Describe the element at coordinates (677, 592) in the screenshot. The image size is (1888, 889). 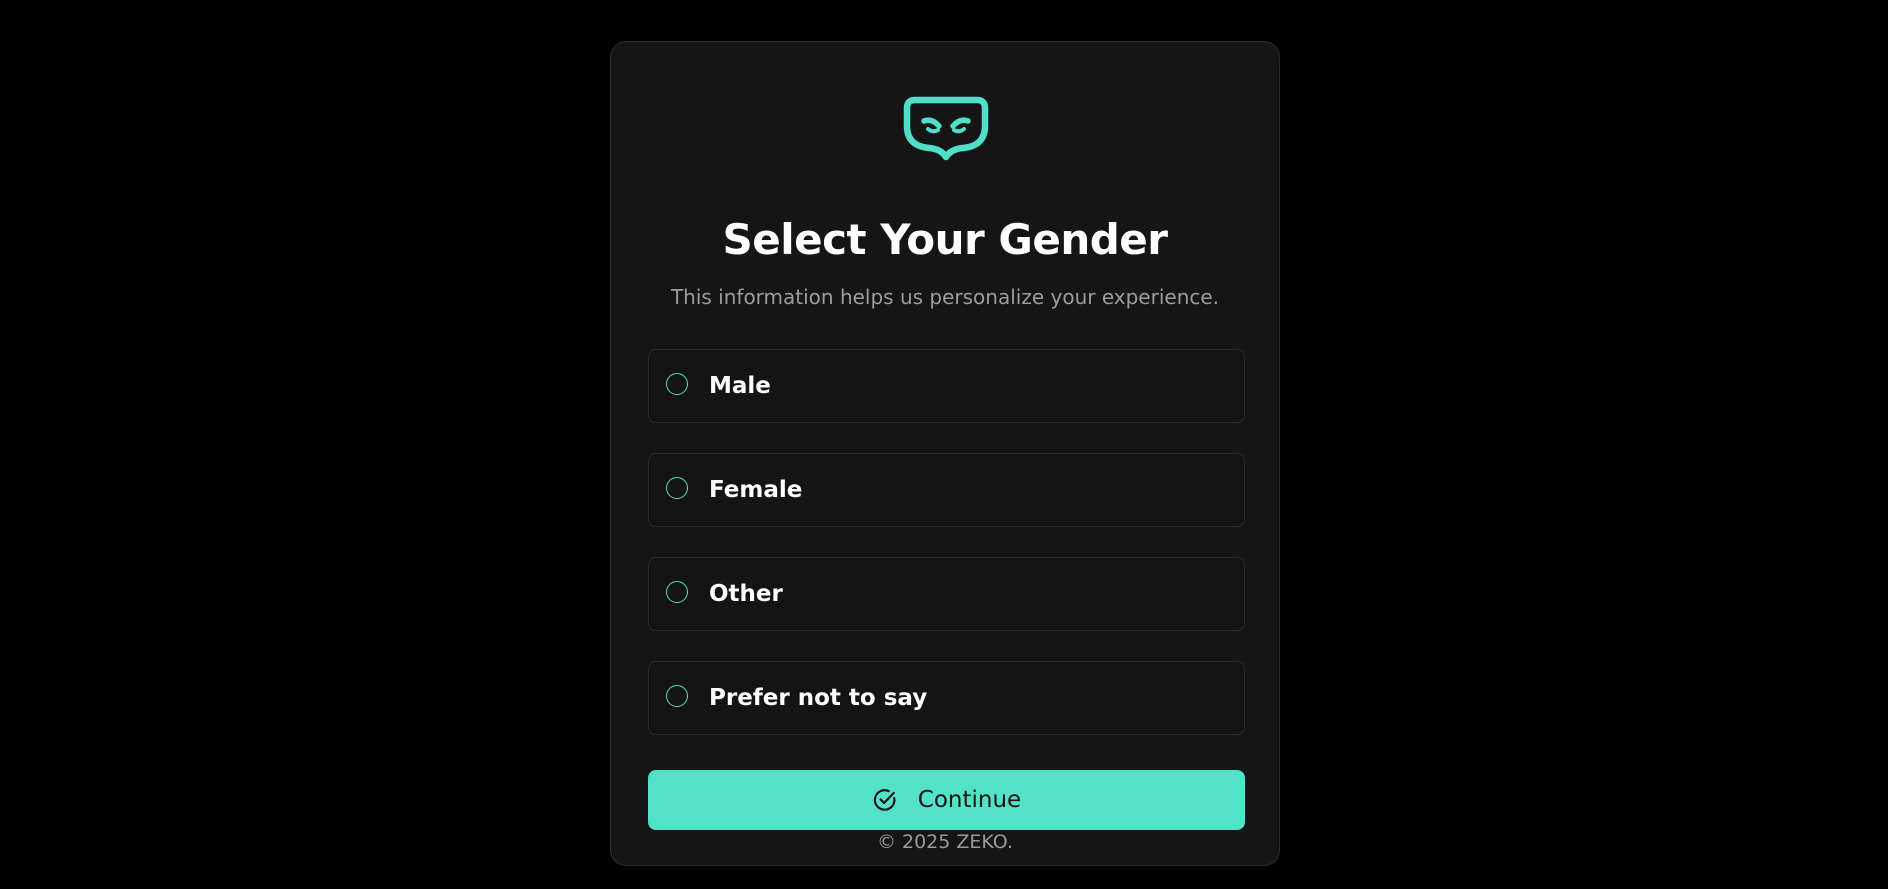
I see `radio-button-other` at that location.